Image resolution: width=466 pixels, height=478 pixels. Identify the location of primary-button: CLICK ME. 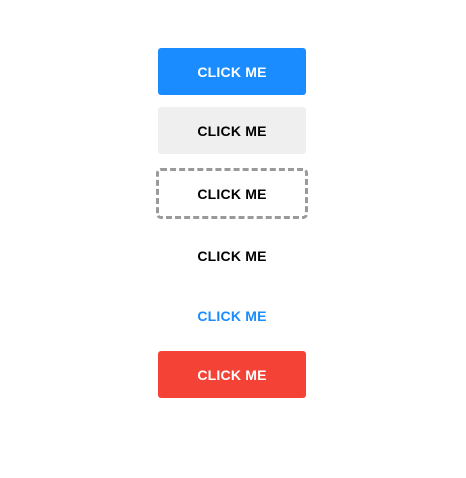
(232, 71).